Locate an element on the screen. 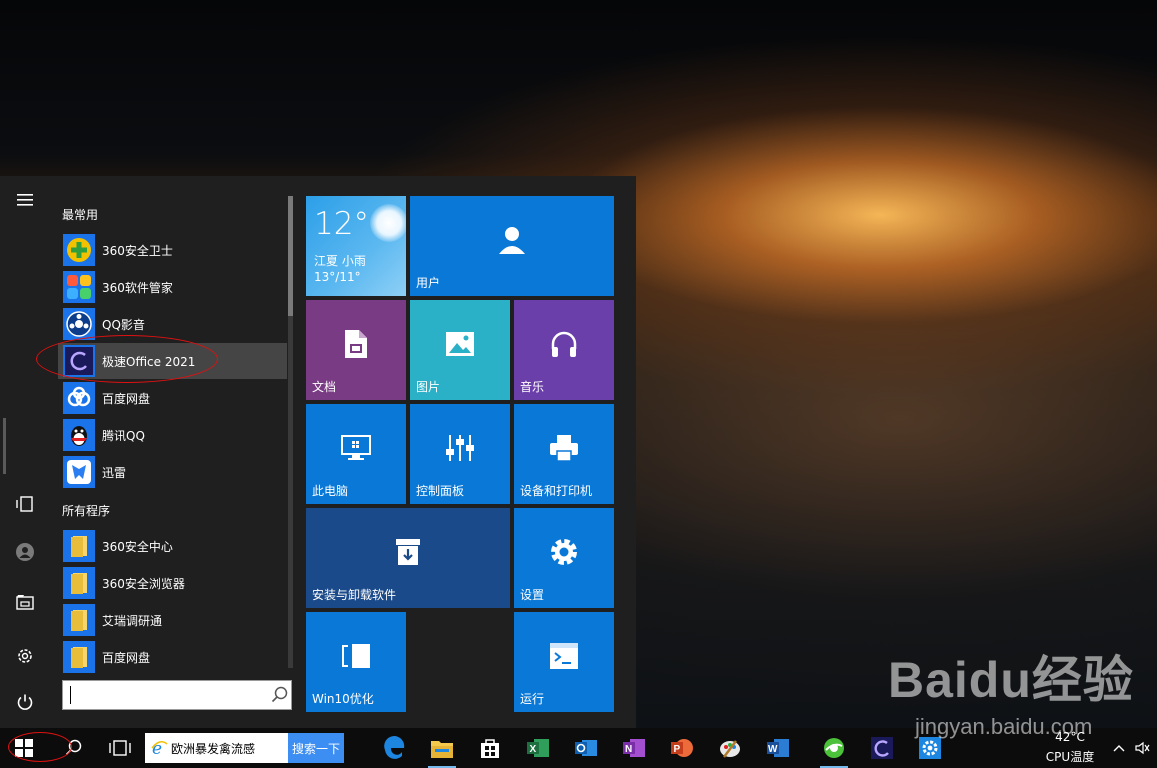 The width and height of the screenshot is (1157, 768). task-view-icon is located at coordinates (120, 748).